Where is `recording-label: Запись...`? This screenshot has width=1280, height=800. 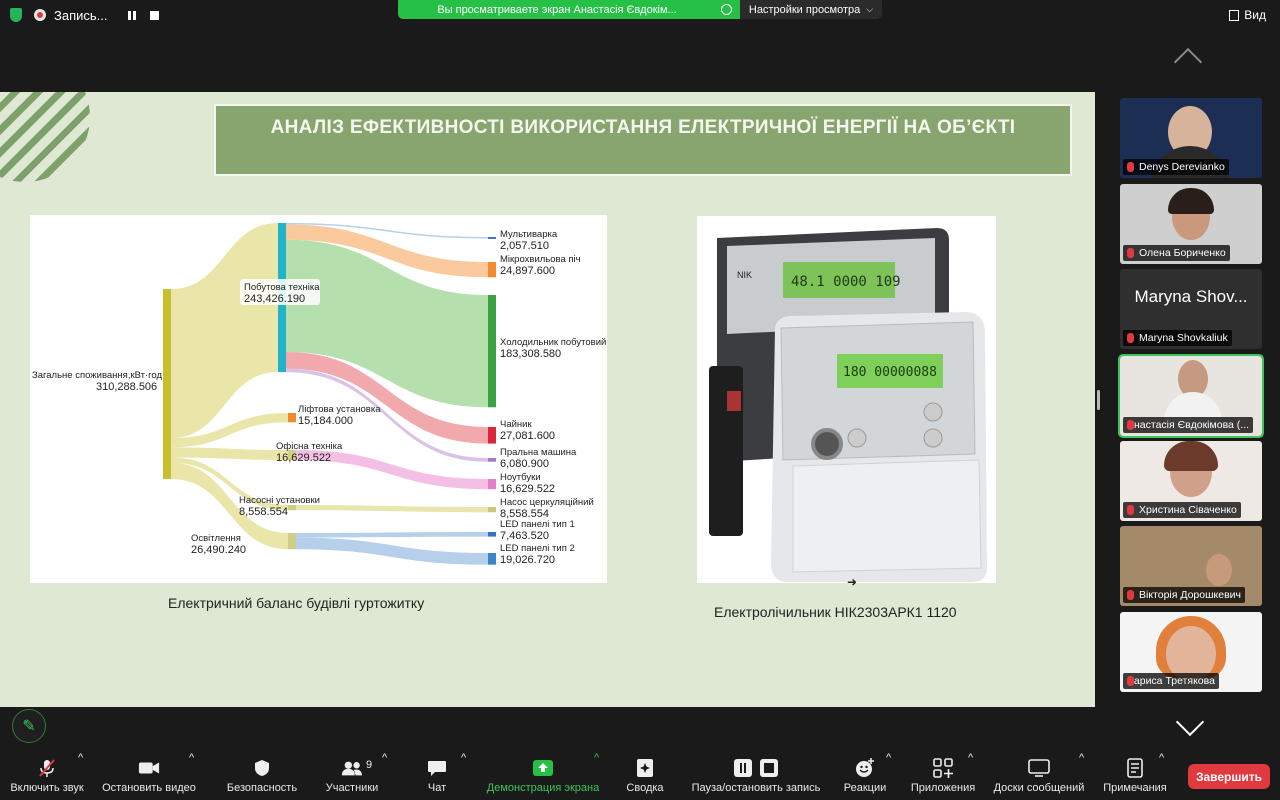
recording-label: Запись... is located at coordinates (81, 15).